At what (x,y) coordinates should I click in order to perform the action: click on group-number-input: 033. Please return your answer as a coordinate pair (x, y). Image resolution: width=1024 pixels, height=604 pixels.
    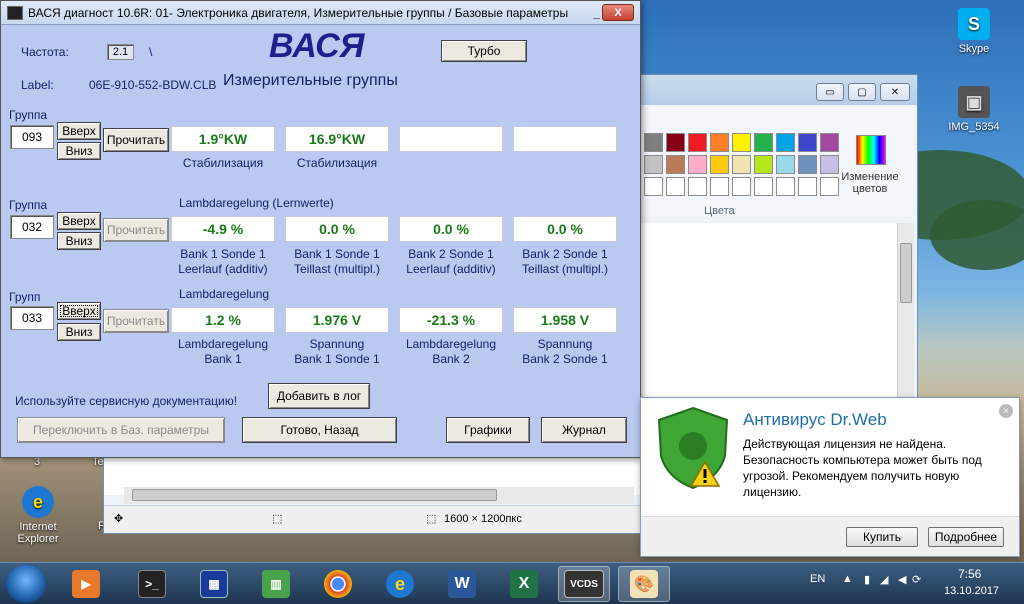
    Looking at the image, I should click on (32, 318).